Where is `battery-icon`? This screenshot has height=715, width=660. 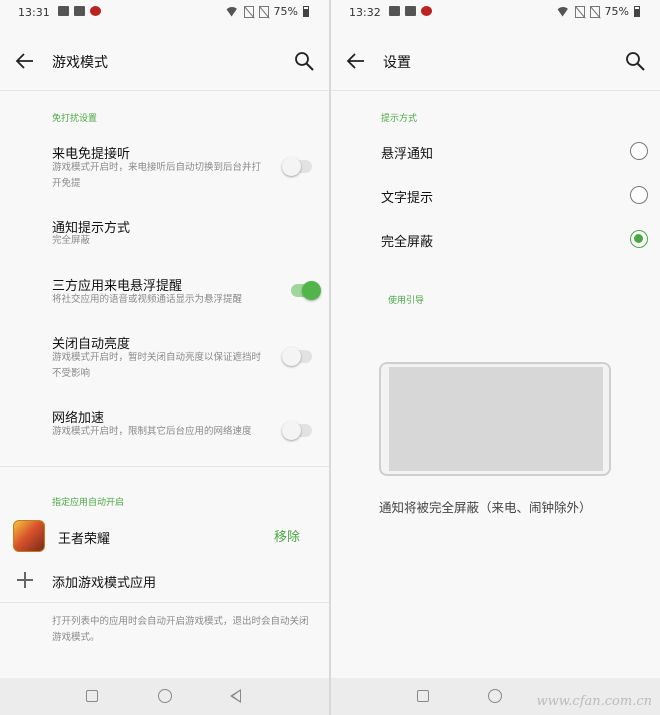 battery-icon is located at coordinates (306, 11).